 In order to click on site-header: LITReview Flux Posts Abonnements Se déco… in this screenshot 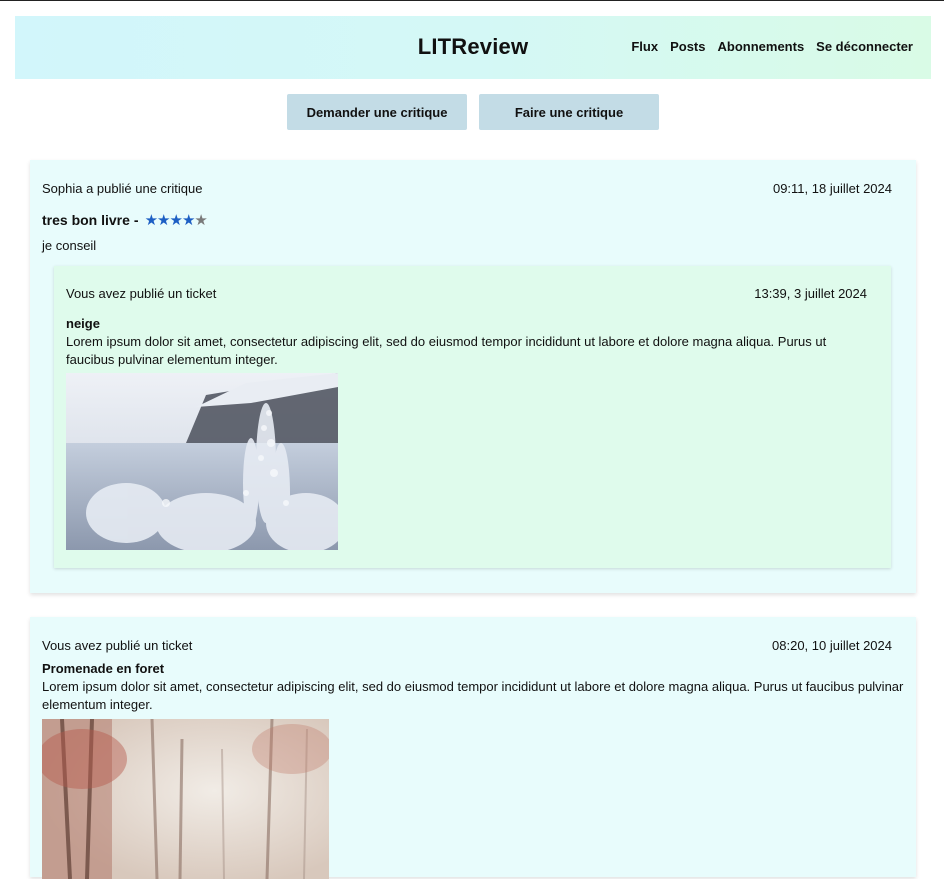, I will do `click(473, 47)`.